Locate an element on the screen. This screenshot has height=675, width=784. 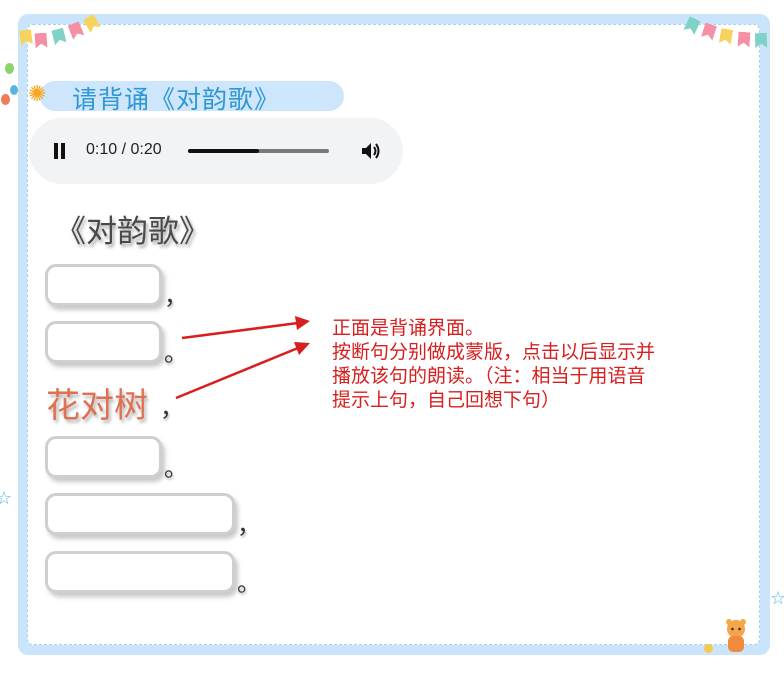
mascot-decoration is located at coordinates (736, 635).